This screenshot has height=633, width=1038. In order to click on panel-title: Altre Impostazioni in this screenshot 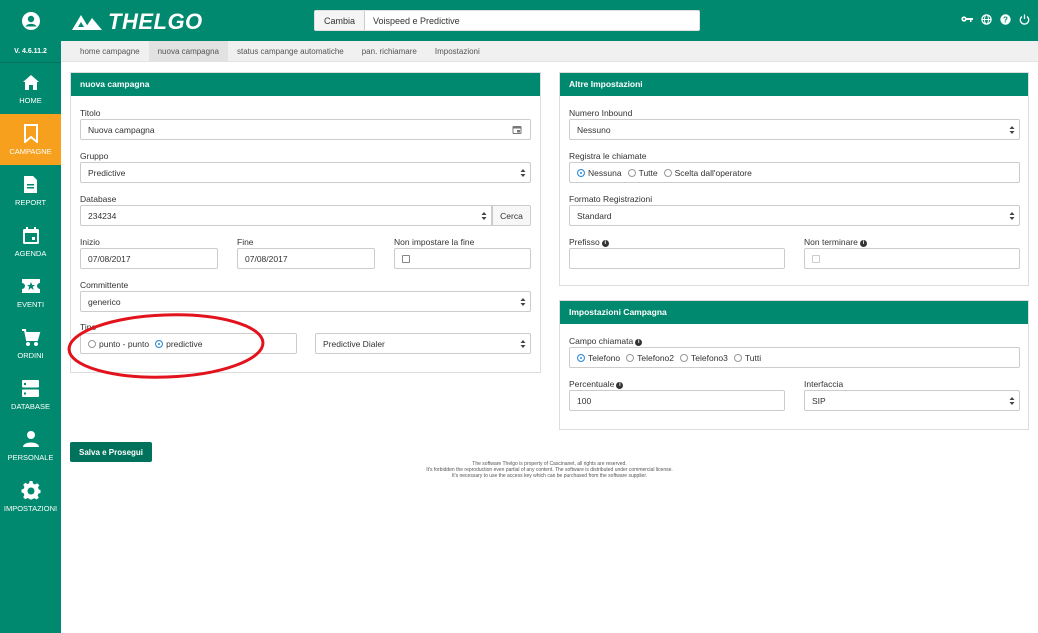, I will do `click(794, 84)`.